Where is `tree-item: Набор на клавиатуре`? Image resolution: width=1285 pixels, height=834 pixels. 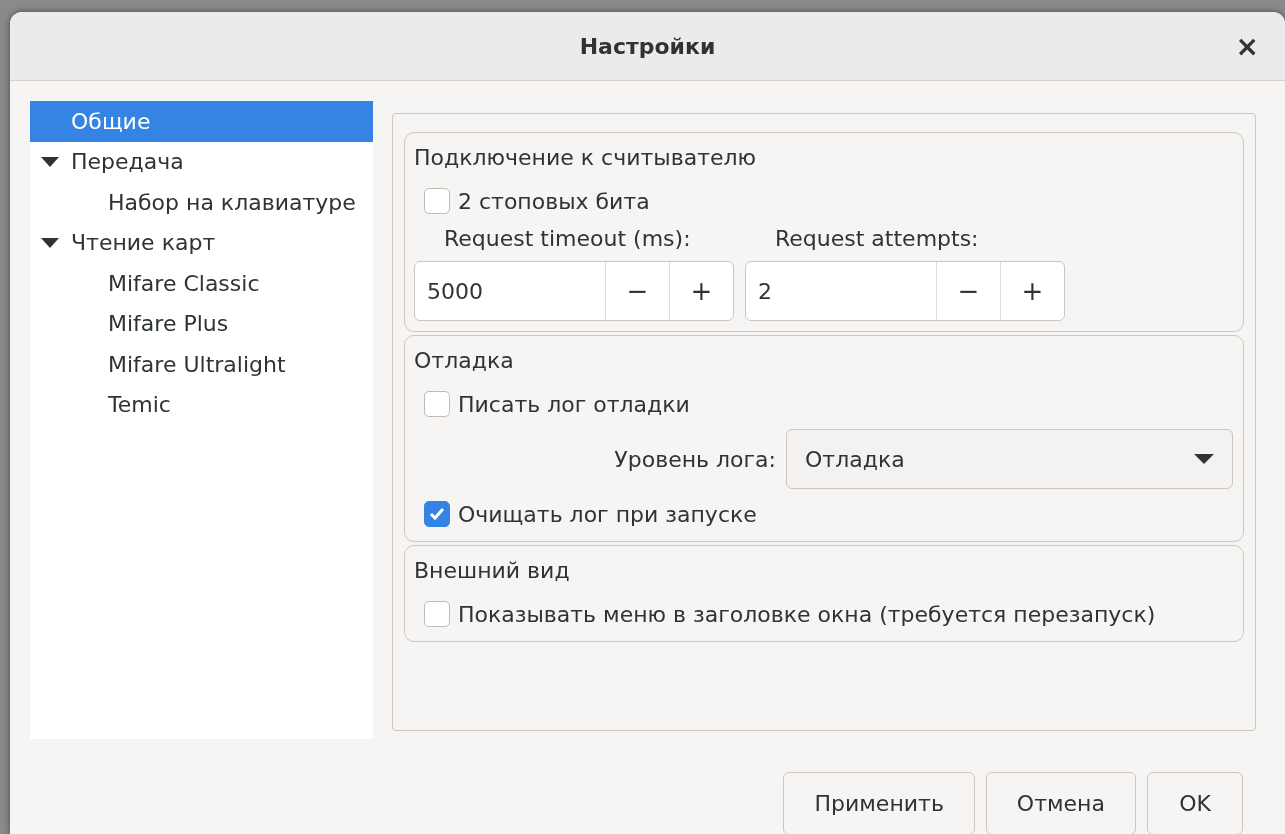 tree-item: Набор на клавиатуре is located at coordinates (201, 202).